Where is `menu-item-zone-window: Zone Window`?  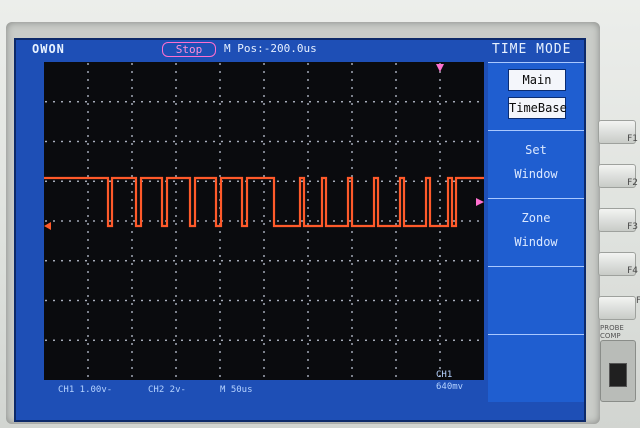
menu-item-zone-window: Zone Window is located at coordinates (536, 232).